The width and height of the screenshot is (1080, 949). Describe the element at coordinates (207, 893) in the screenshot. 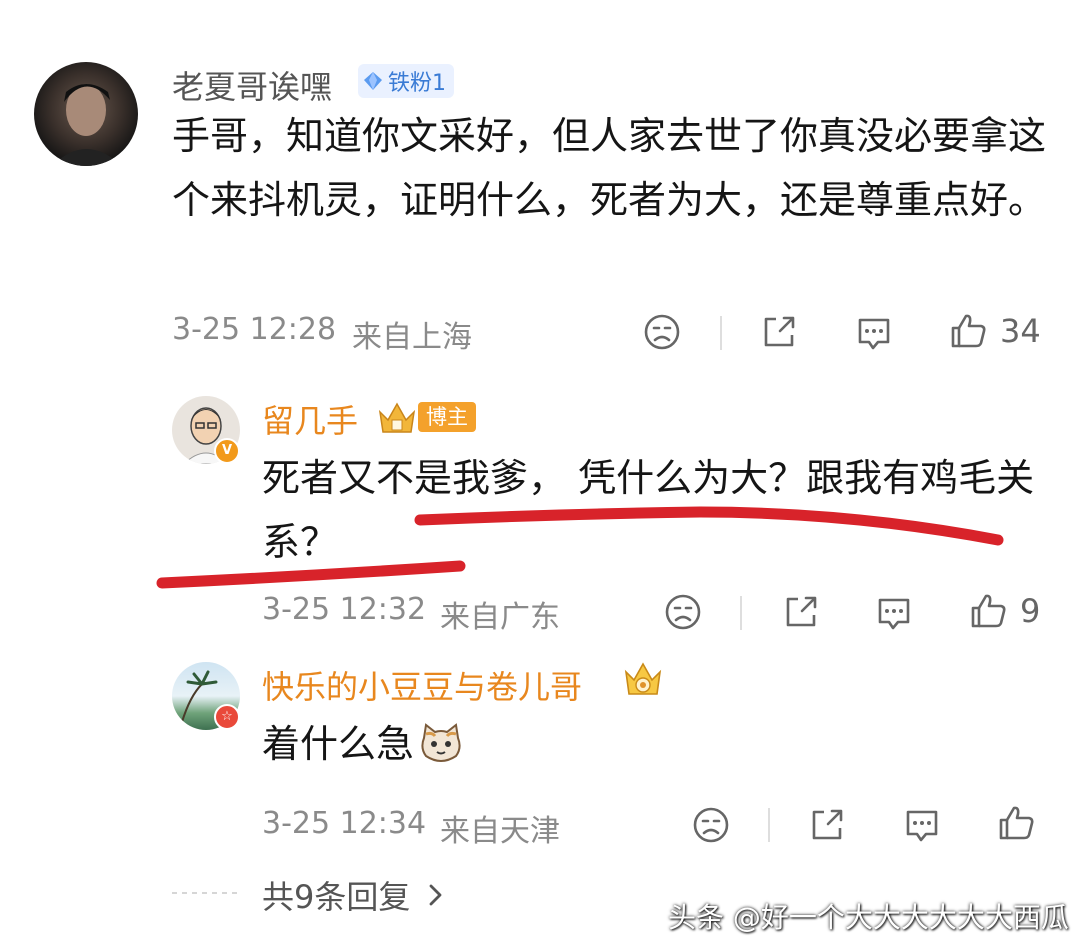

I see `dashed-line` at that location.